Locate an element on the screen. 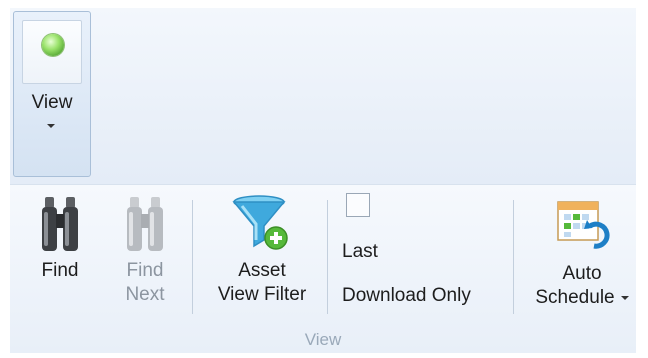 Image resolution: width=648 pixels, height=358 pixels. auto-schedule-label-text: Schedule is located at coordinates (575, 297).